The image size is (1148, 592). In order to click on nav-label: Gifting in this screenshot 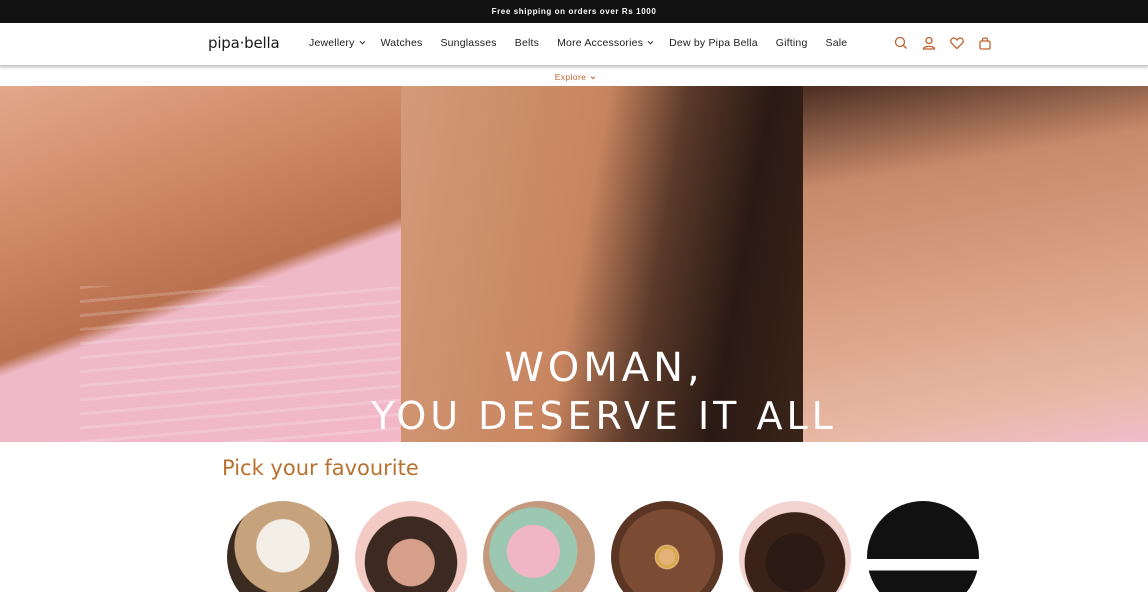, I will do `click(791, 43)`.